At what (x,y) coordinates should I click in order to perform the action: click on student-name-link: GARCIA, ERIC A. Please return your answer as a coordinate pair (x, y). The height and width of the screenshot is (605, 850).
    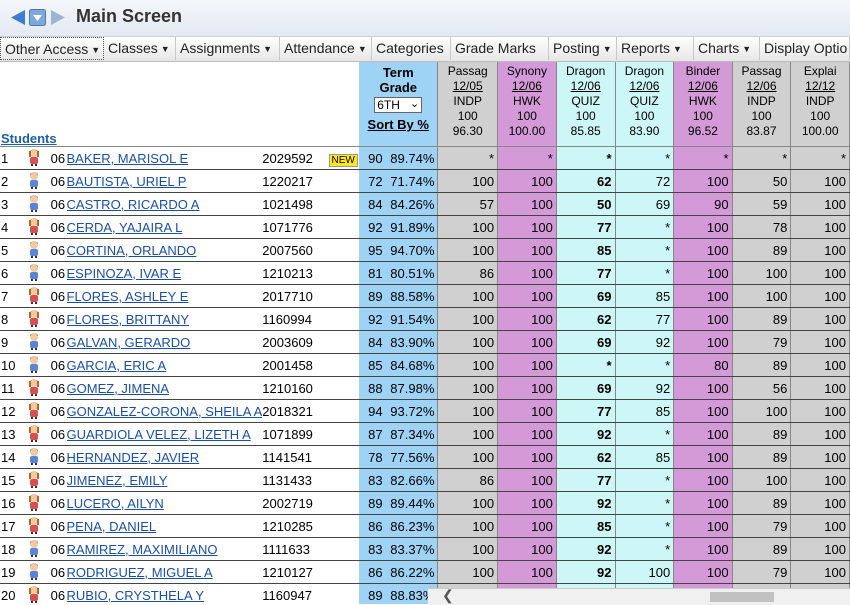
    Looking at the image, I should click on (117, 365).